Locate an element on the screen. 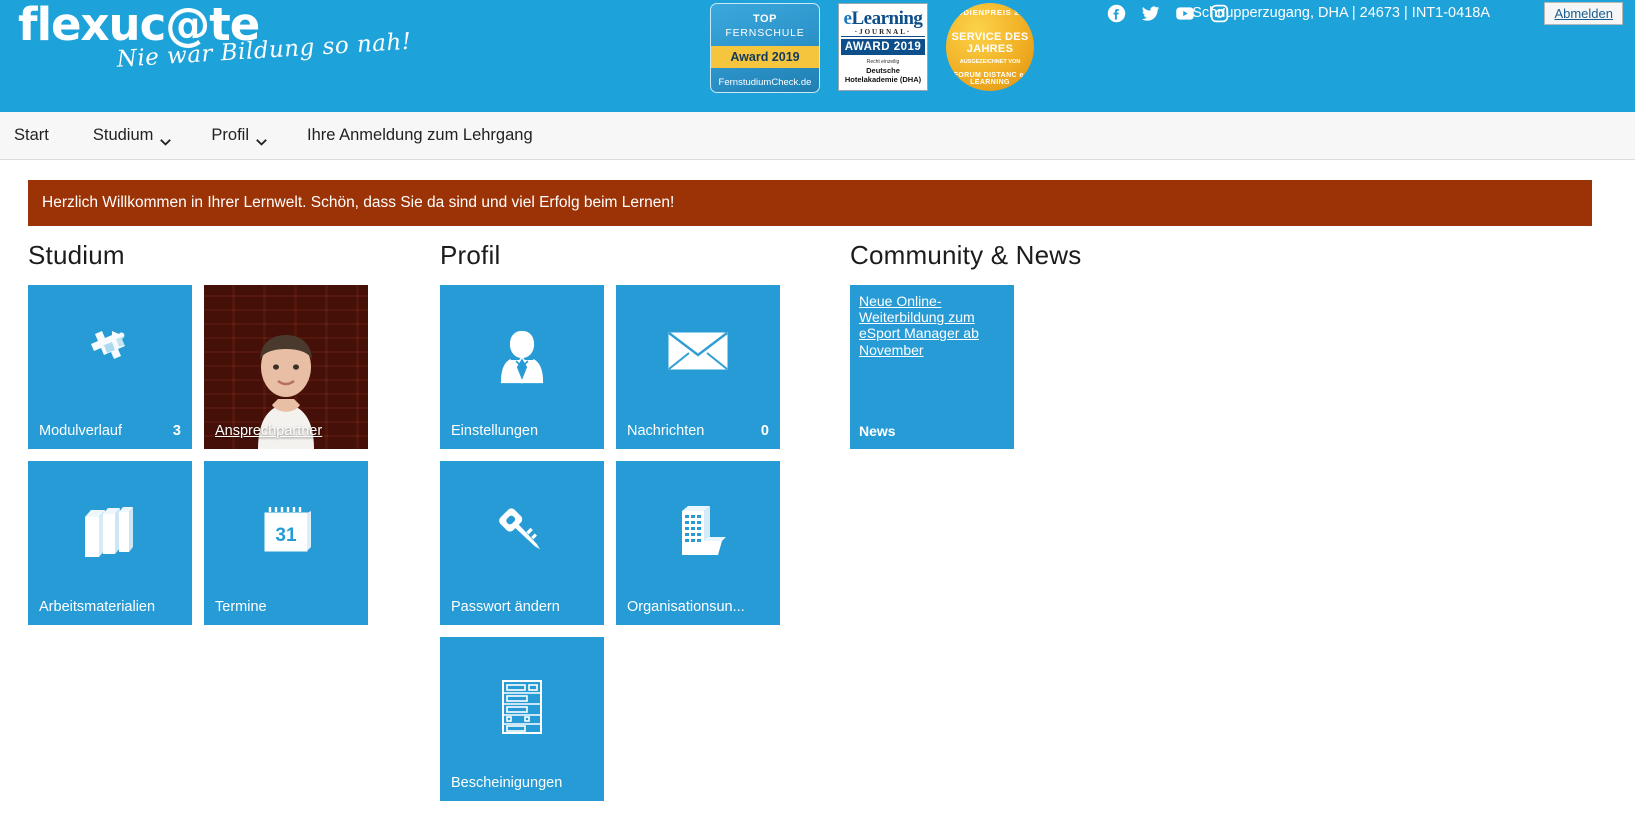 The image size is (1635, 824). badge-fsc-line2: FERNSCHULE is located at coordinates (765, 33).